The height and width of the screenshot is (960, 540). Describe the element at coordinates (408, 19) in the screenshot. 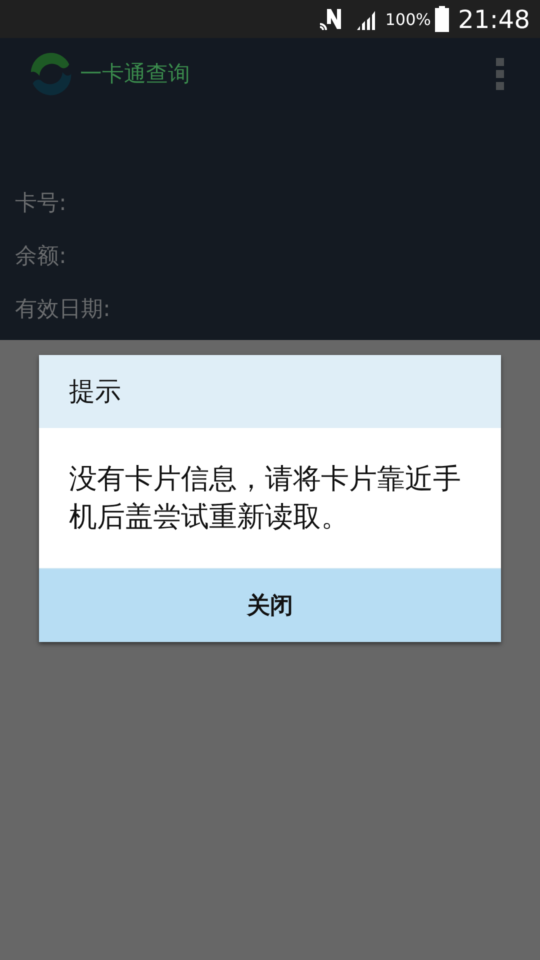

I see `battery-percentage: 100%` at that location.